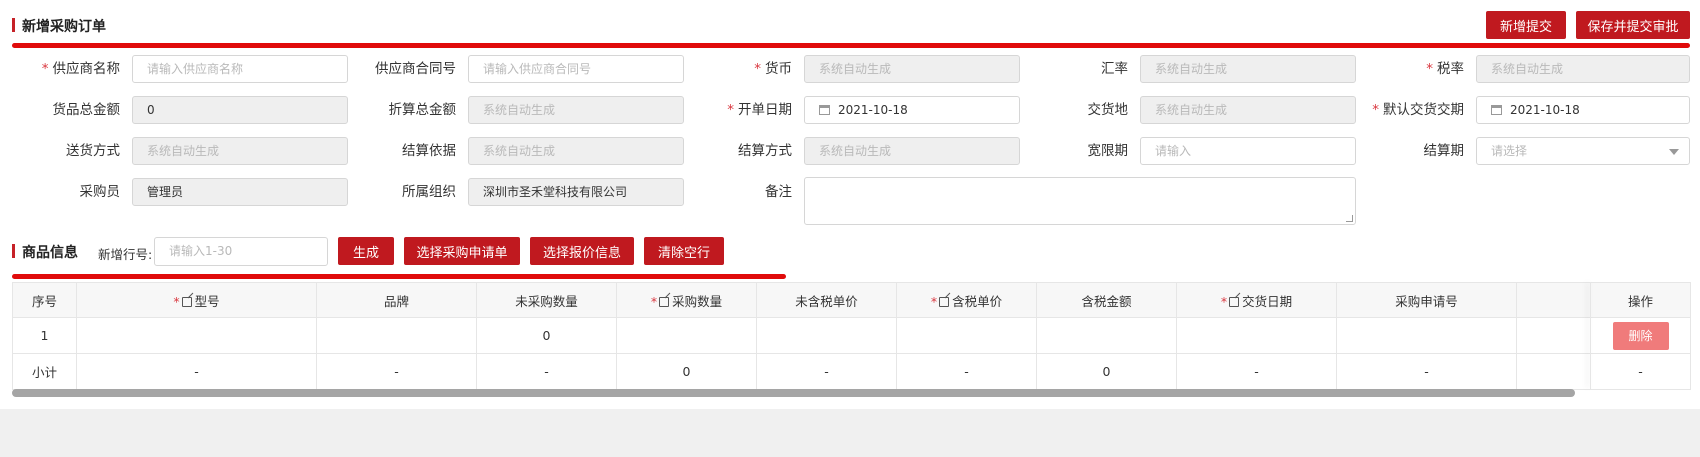 This screenshot has height=457, width=1700. Describe the element at coordinates (1633, 25) in the screenshot. I see `save-submit-approval-button: 保存并提交审批` at that location.